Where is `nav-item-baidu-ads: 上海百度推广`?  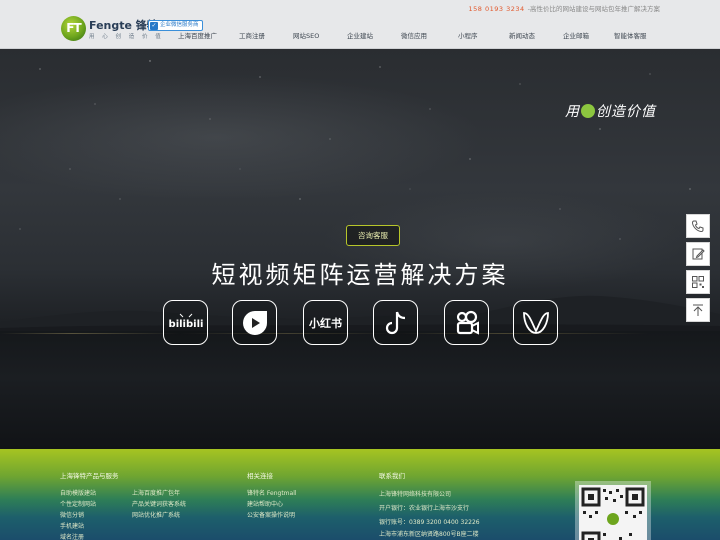
nav-item-baidu-ads: 上海百度推广 is located at coordinates (197, 35).